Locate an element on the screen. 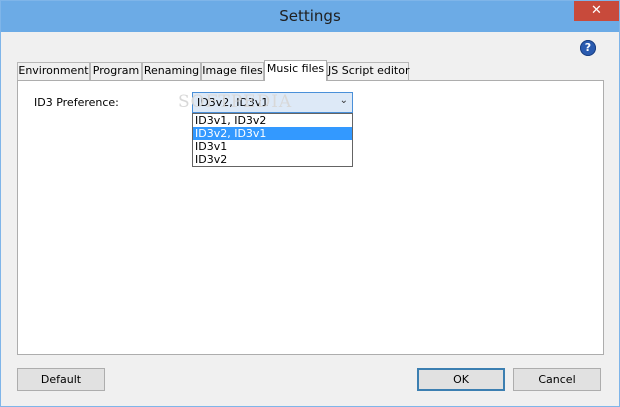  window-title: Settings is located at coordinates (310, 16).